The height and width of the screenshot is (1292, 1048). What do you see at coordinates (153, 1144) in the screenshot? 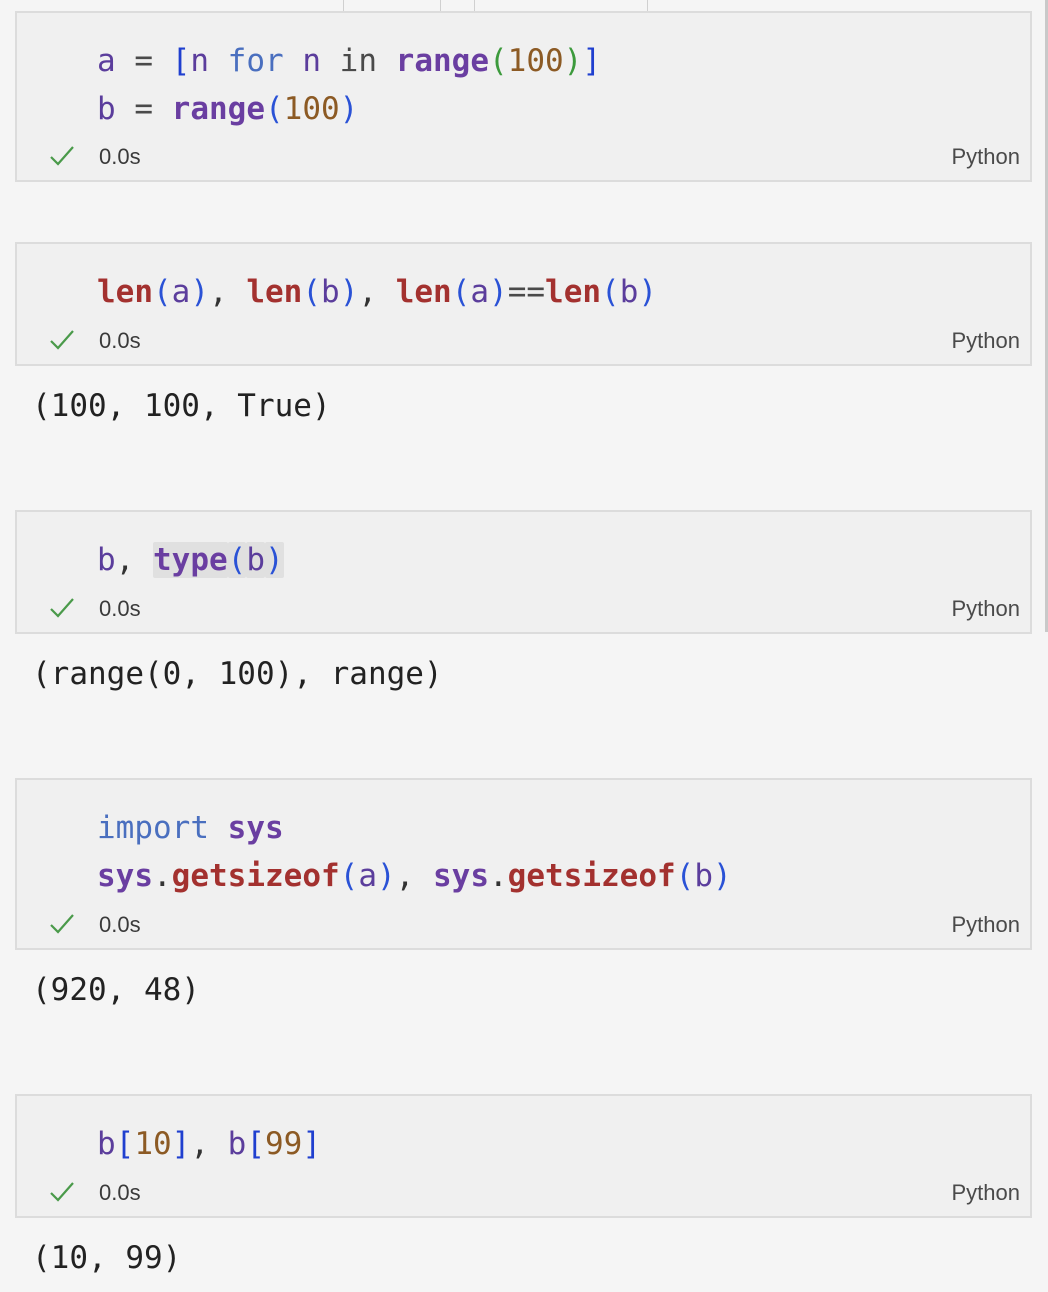
I see `code-token: 10` at bounding box center [153, 1144].